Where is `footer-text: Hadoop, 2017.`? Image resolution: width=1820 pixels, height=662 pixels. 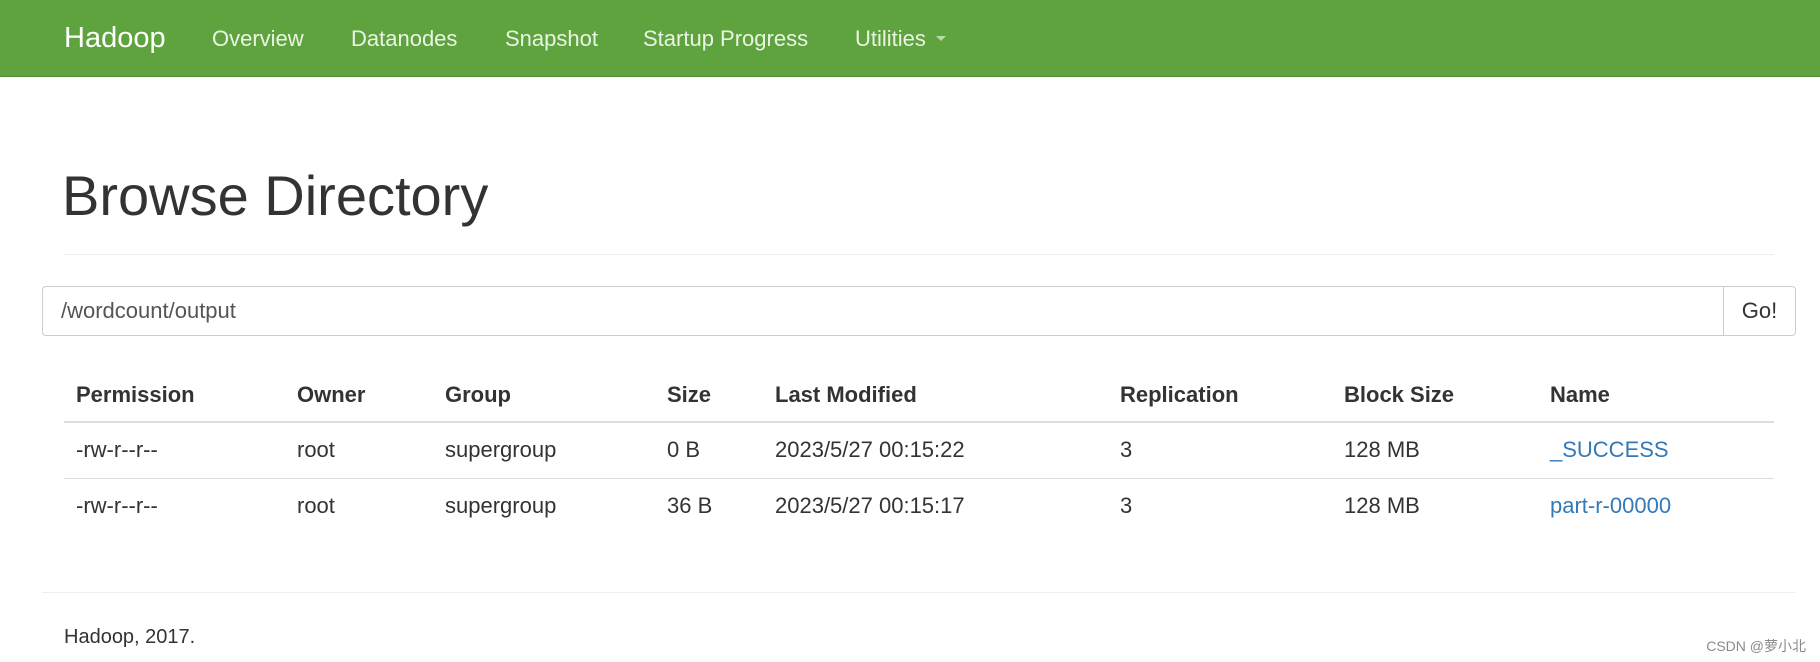 footer-text: Hadoop, 2017. is located at coordinates (130, 637).